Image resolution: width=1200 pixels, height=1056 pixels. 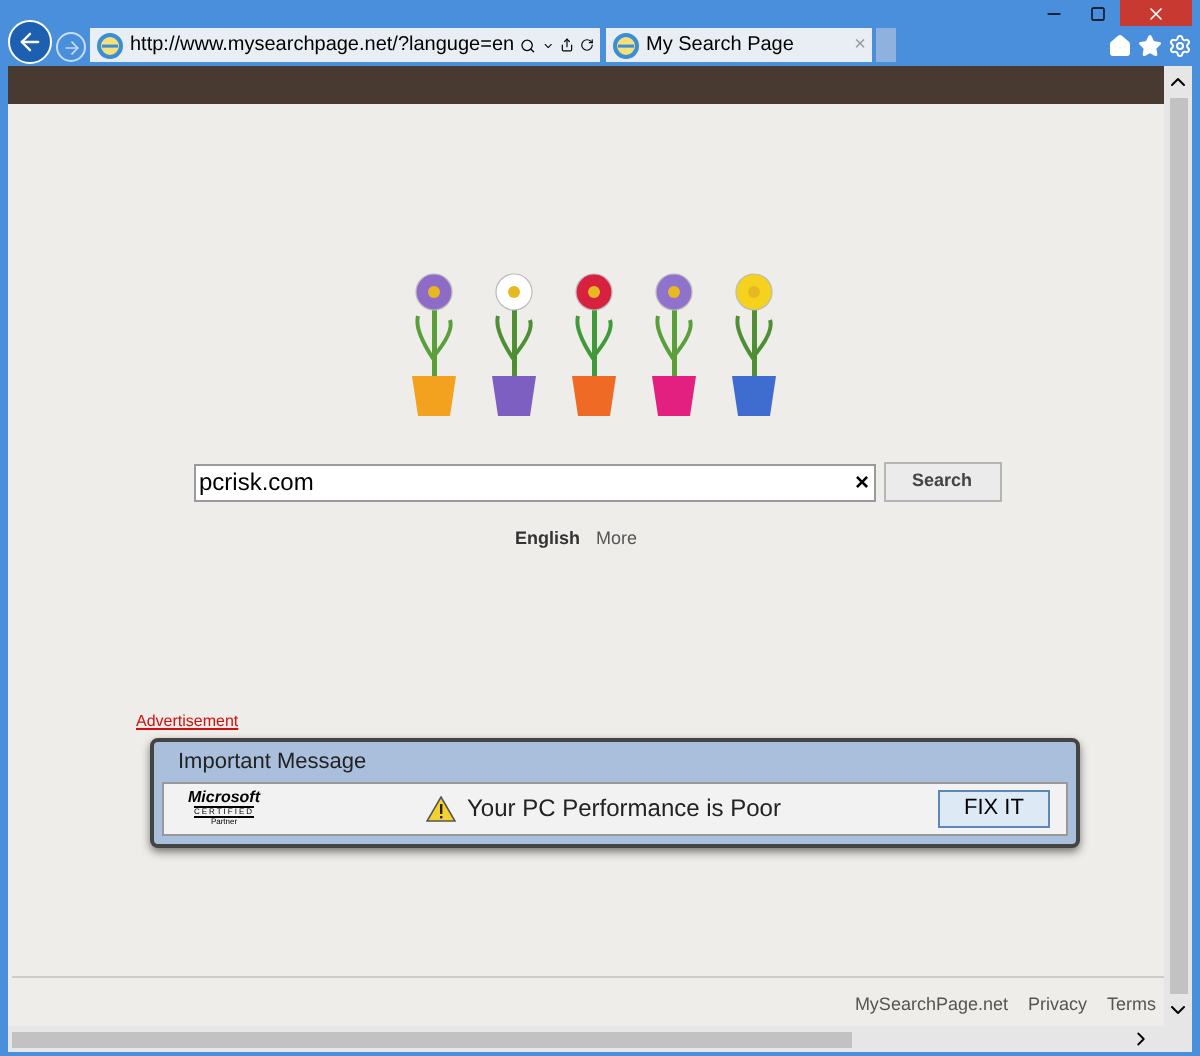 I want to click on browser-tab: My Search Page ×, so click(x=739, y=45).